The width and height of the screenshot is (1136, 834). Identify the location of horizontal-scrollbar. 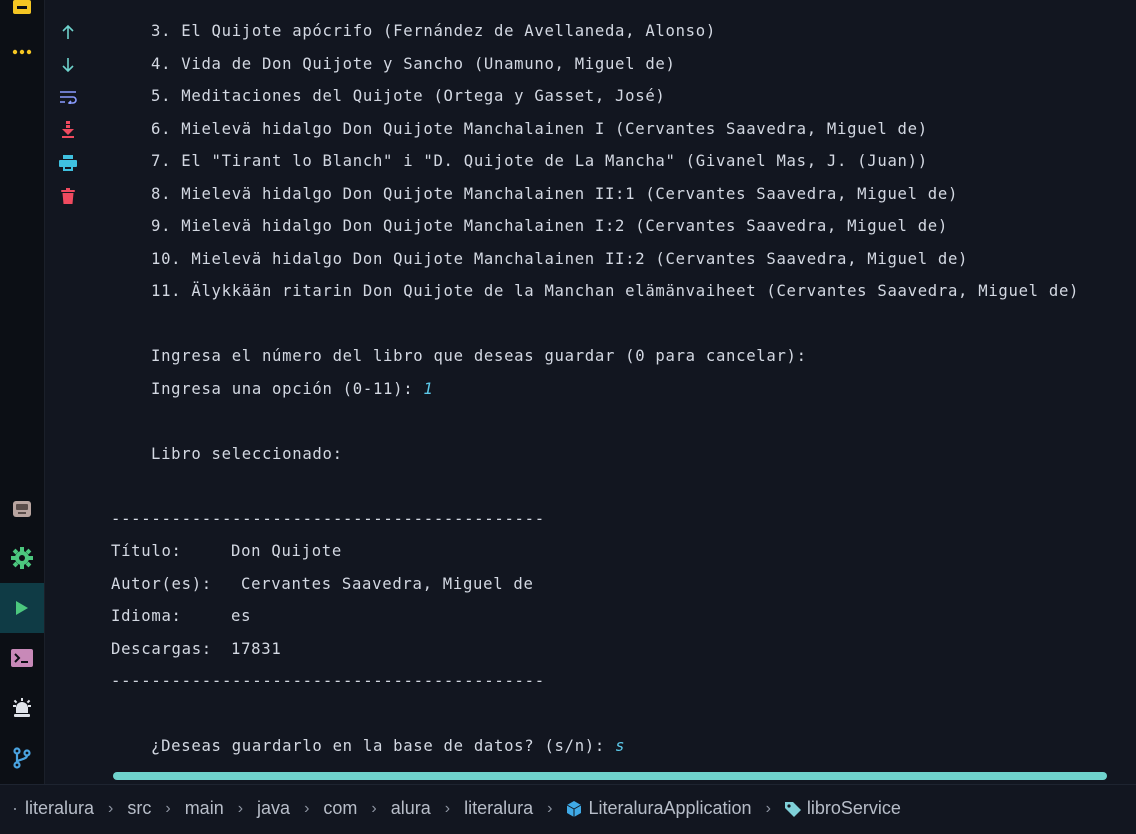
(610, 776).